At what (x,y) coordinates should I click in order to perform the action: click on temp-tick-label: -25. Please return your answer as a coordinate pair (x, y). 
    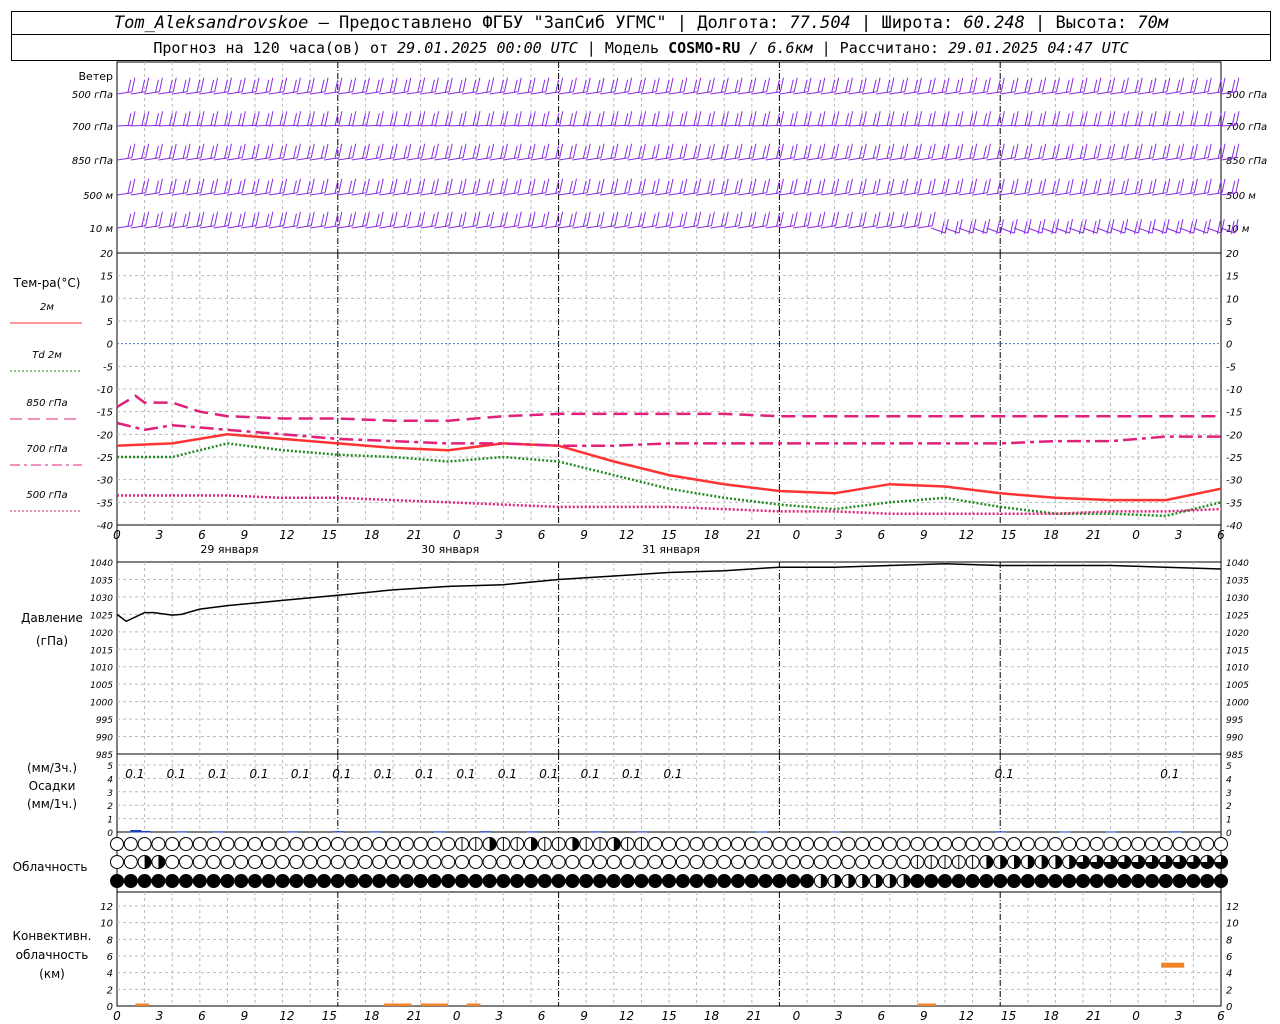
    Looking at the image, I should click on (105, 458).